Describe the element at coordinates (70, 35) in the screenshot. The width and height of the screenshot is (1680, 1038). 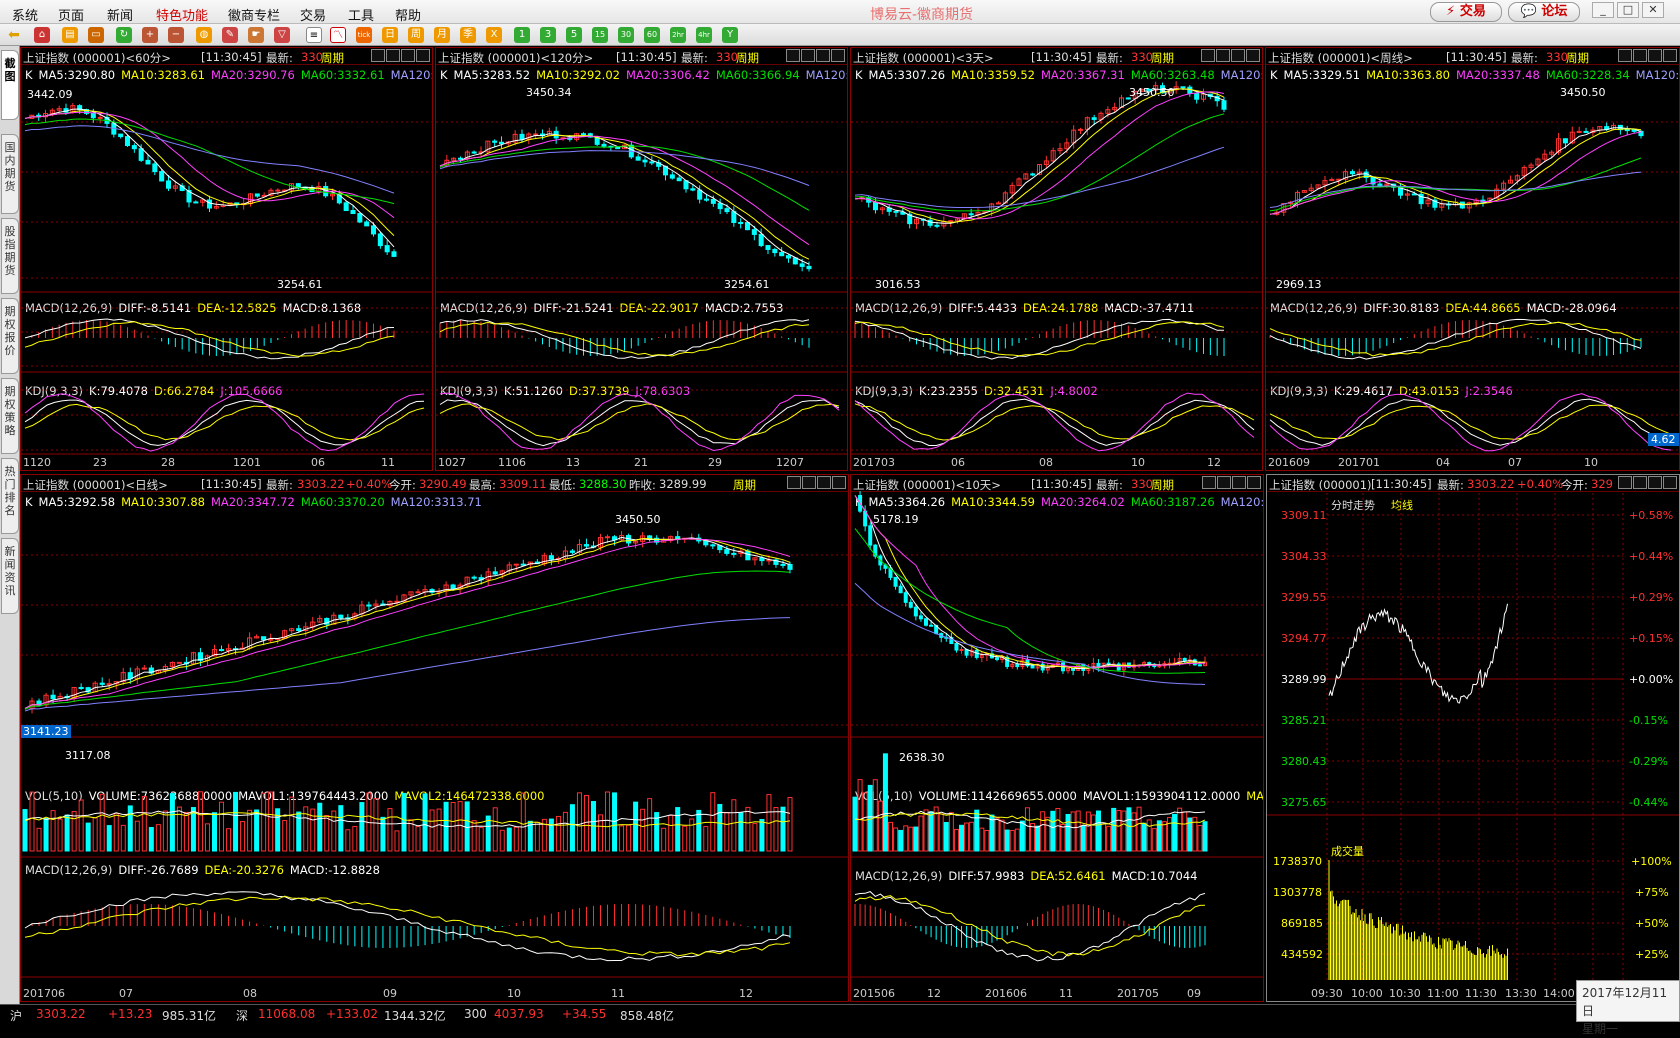
I see `book-icon: ▤` at that location.